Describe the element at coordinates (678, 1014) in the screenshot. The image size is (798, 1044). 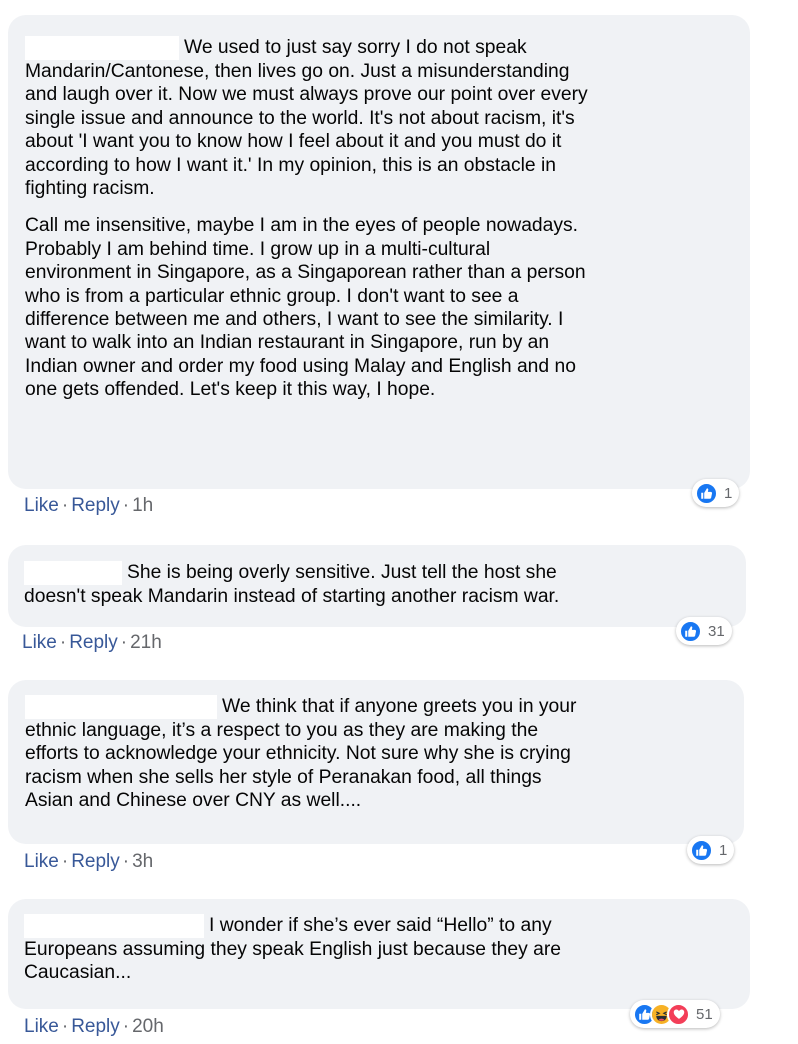
I see `love-icon` at that location.